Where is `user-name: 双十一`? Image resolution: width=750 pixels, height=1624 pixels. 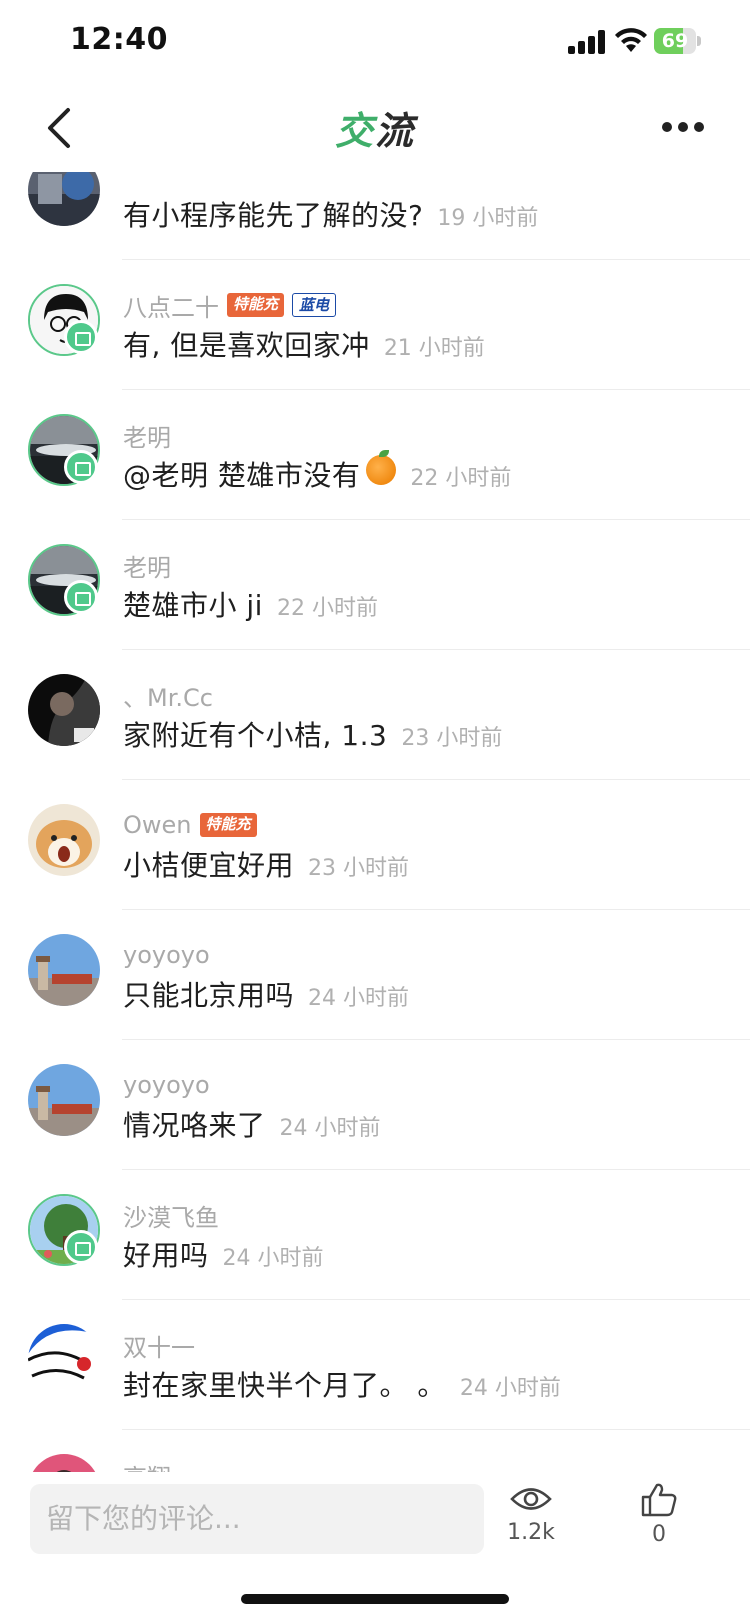 user-name: 双十一 is located at coordinates (159, 1345).